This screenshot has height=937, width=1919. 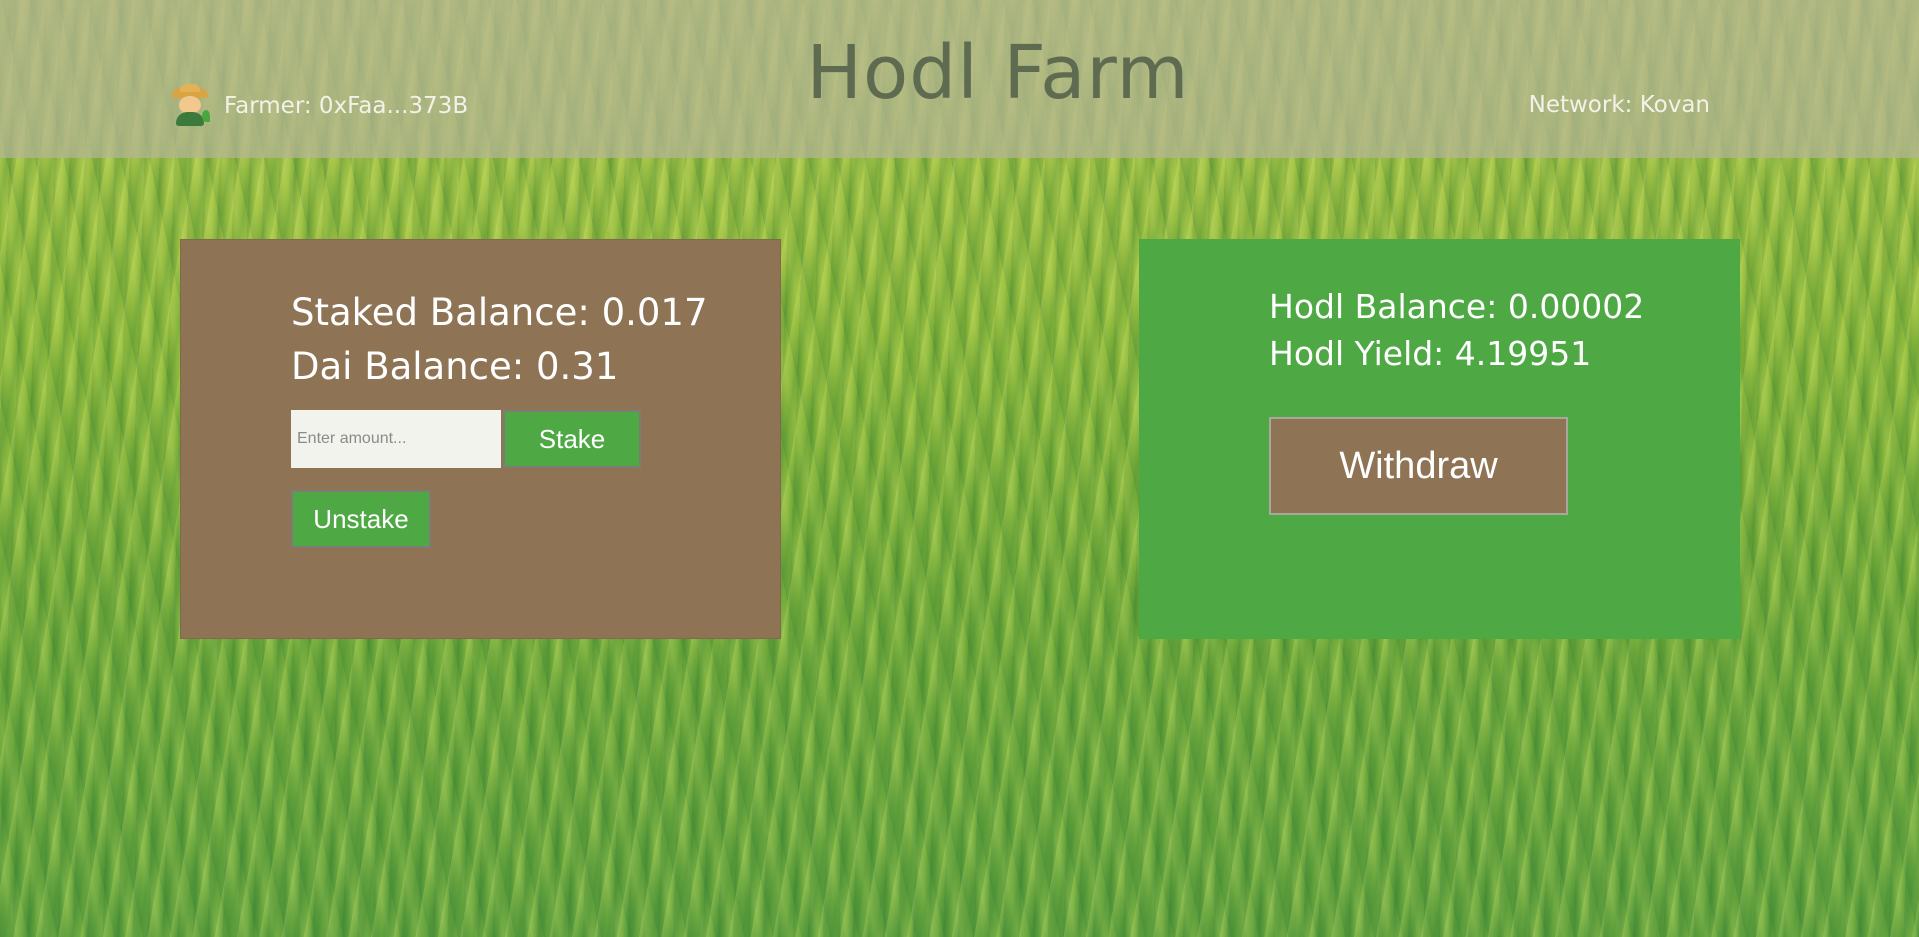 What do you see at coordinates (1430, 353) in the screenshot?
I see `hodl-yield: Hodl Yield: 4.19951` at bounding box center [1430, 353].